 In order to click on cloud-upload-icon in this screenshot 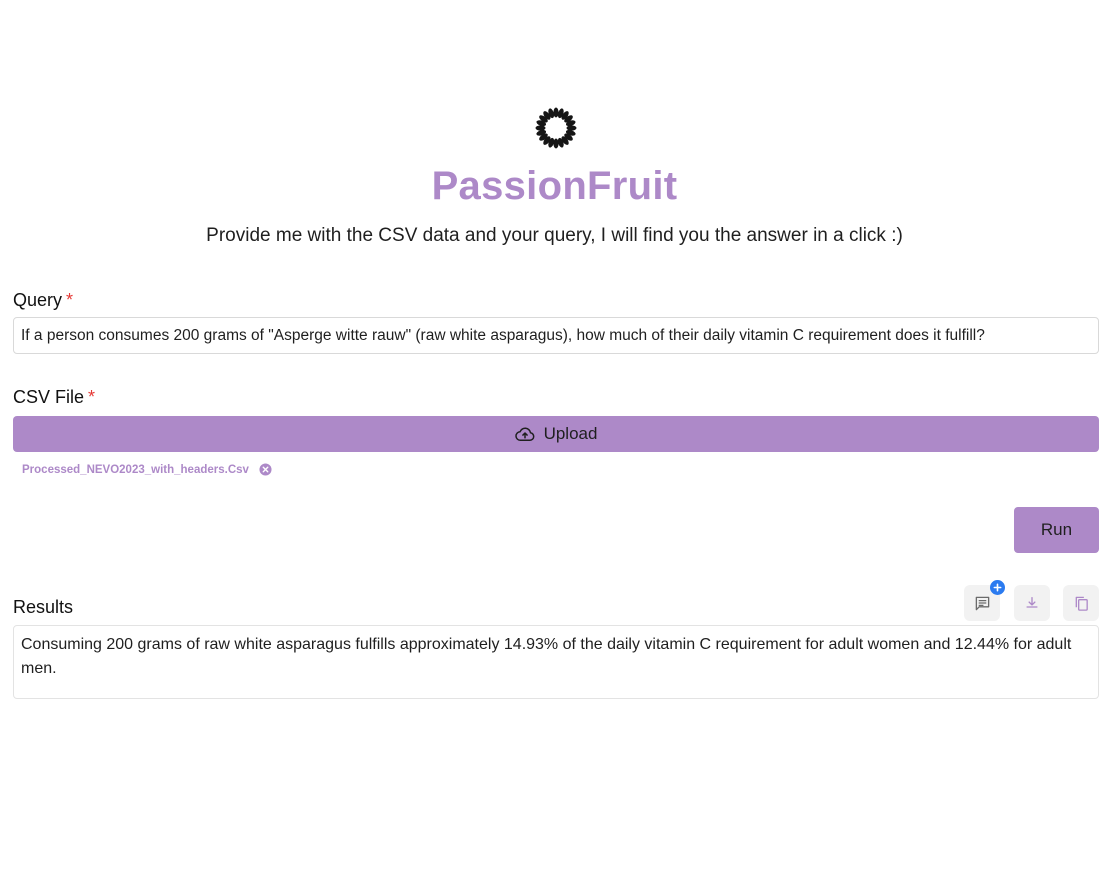, I will do `click(524, 434)`.